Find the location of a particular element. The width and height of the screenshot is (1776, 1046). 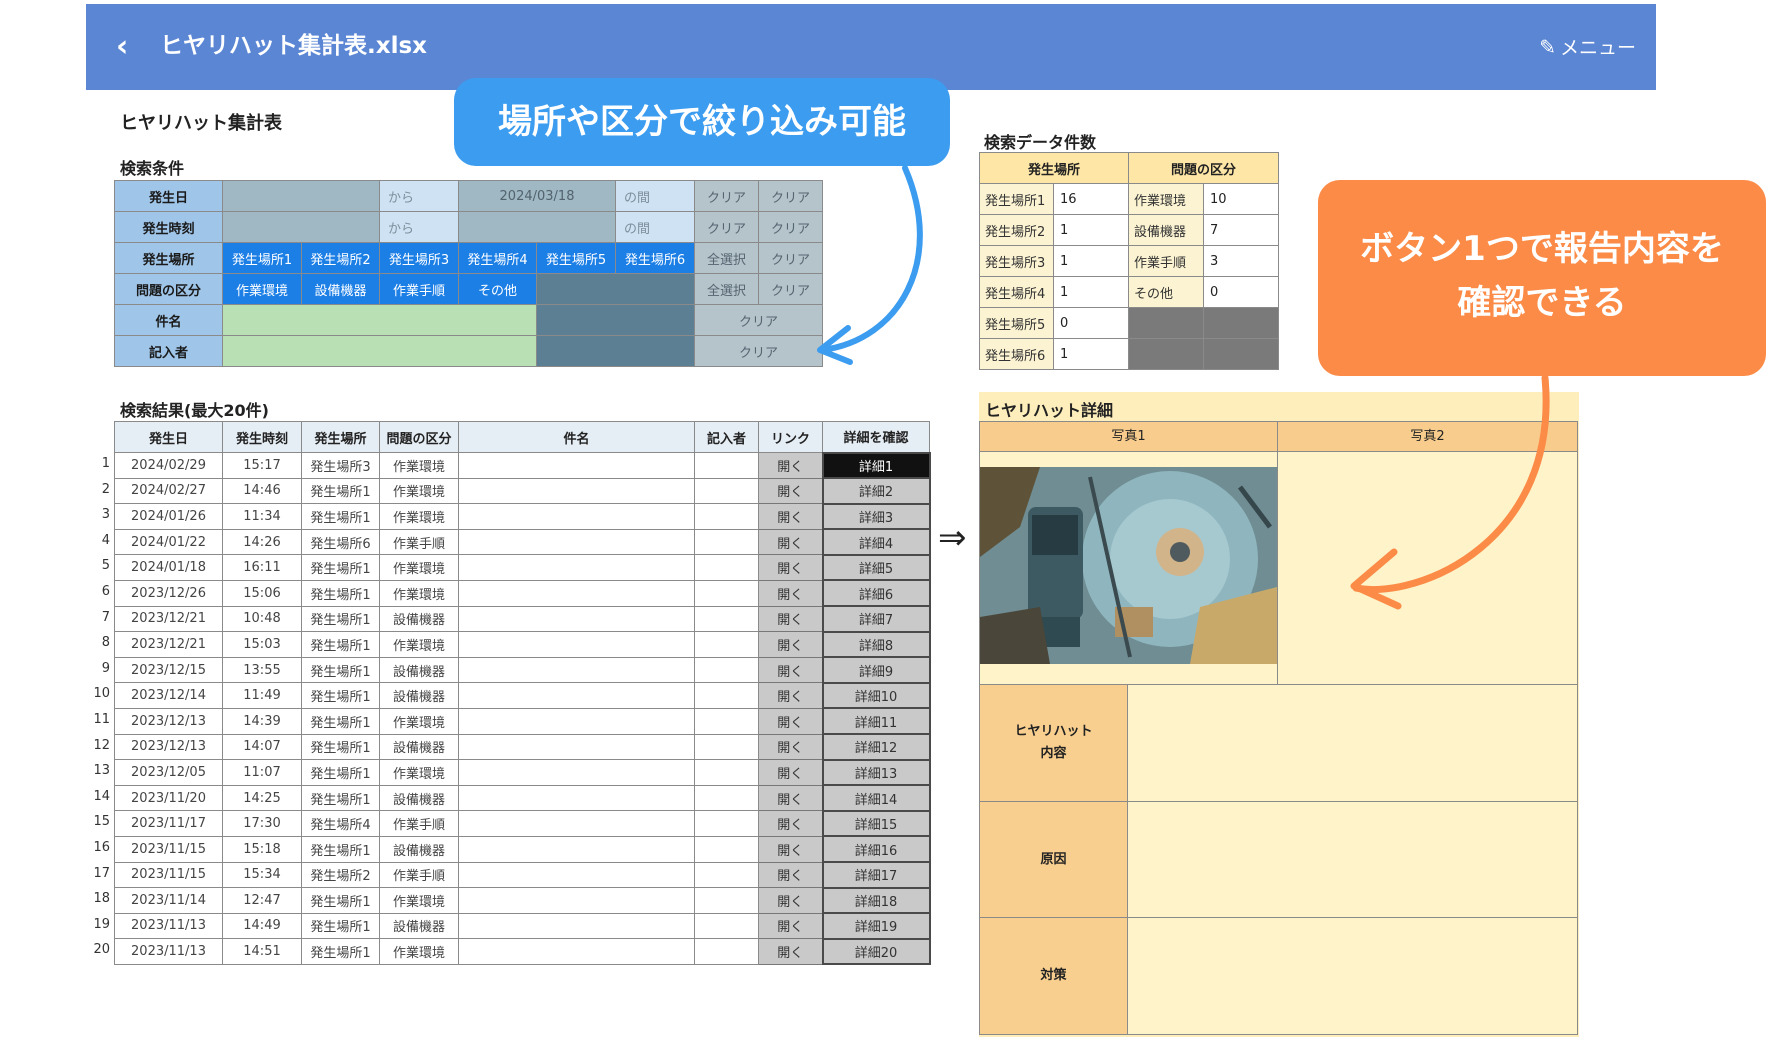

blue-arrow-icon is located at coordinates (871, 259).